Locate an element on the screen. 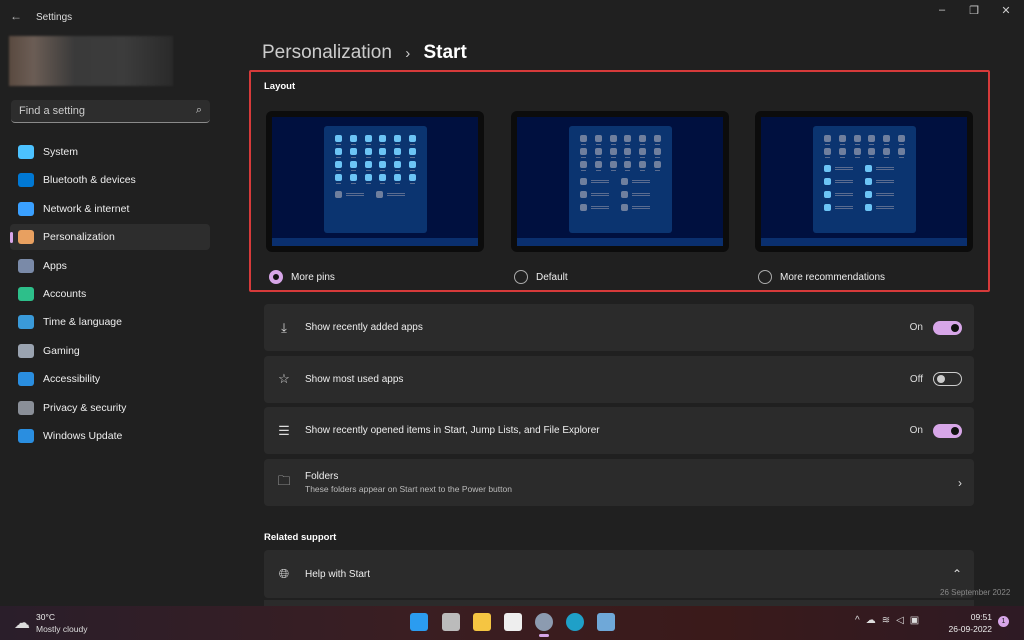 The height and width of the screenshot is (640, 1024). time-language-icon is located at coordinates (26, 322).